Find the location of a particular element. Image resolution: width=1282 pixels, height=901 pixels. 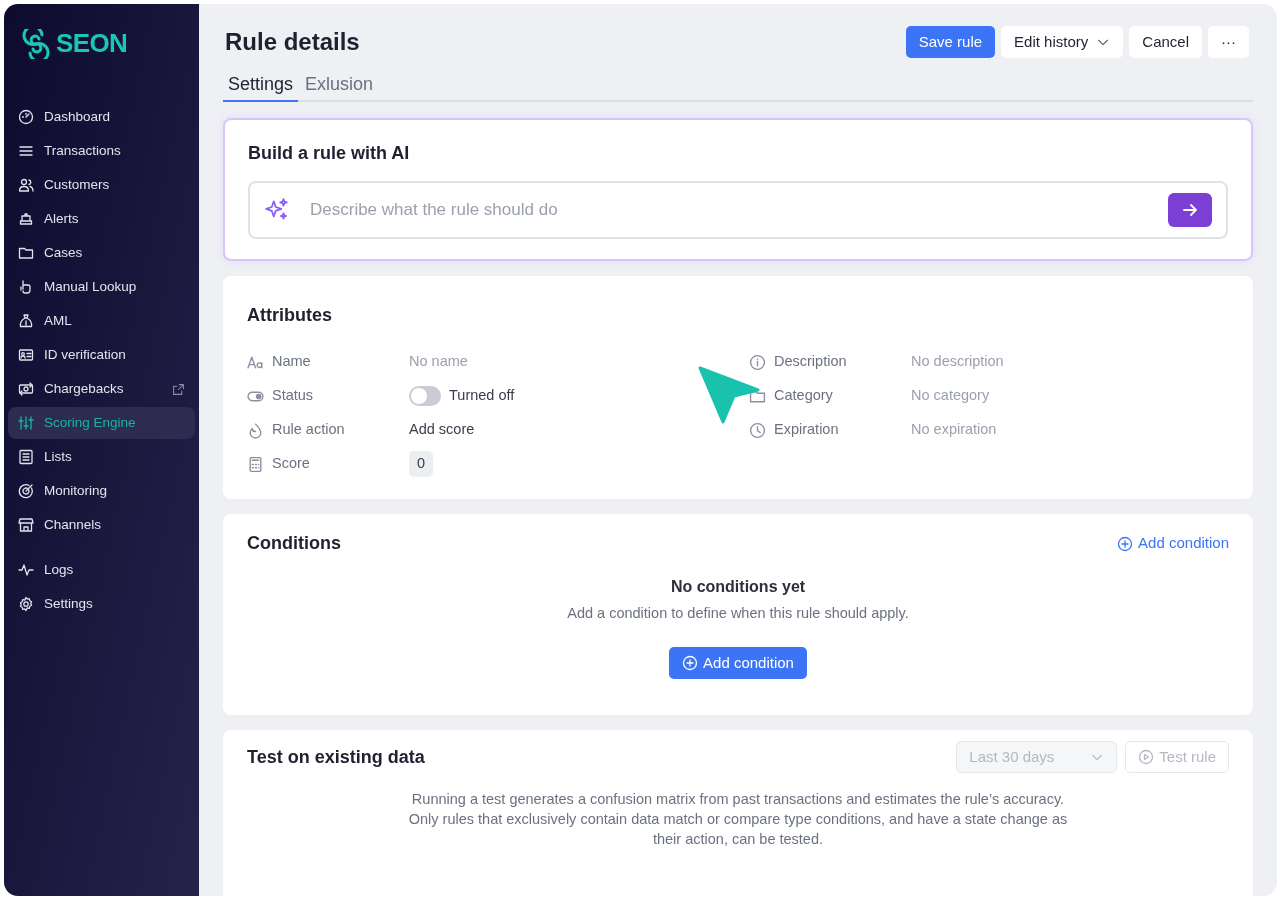

prompt-field: Describe what the rule should do is located at coordinates (738, 210).